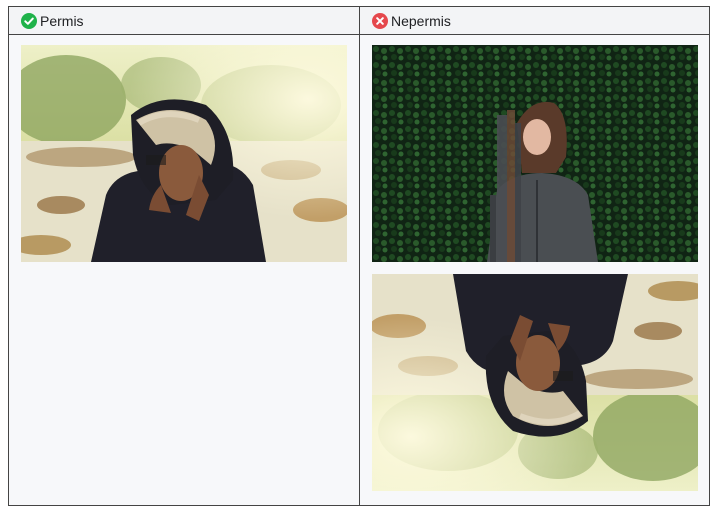 The width and height of the screenshot is (718, 510). What do you see at coordinates (421, 20) in the screenshot?
I see `disallowed-label: Nepermis` at bounding box center [421, 20].